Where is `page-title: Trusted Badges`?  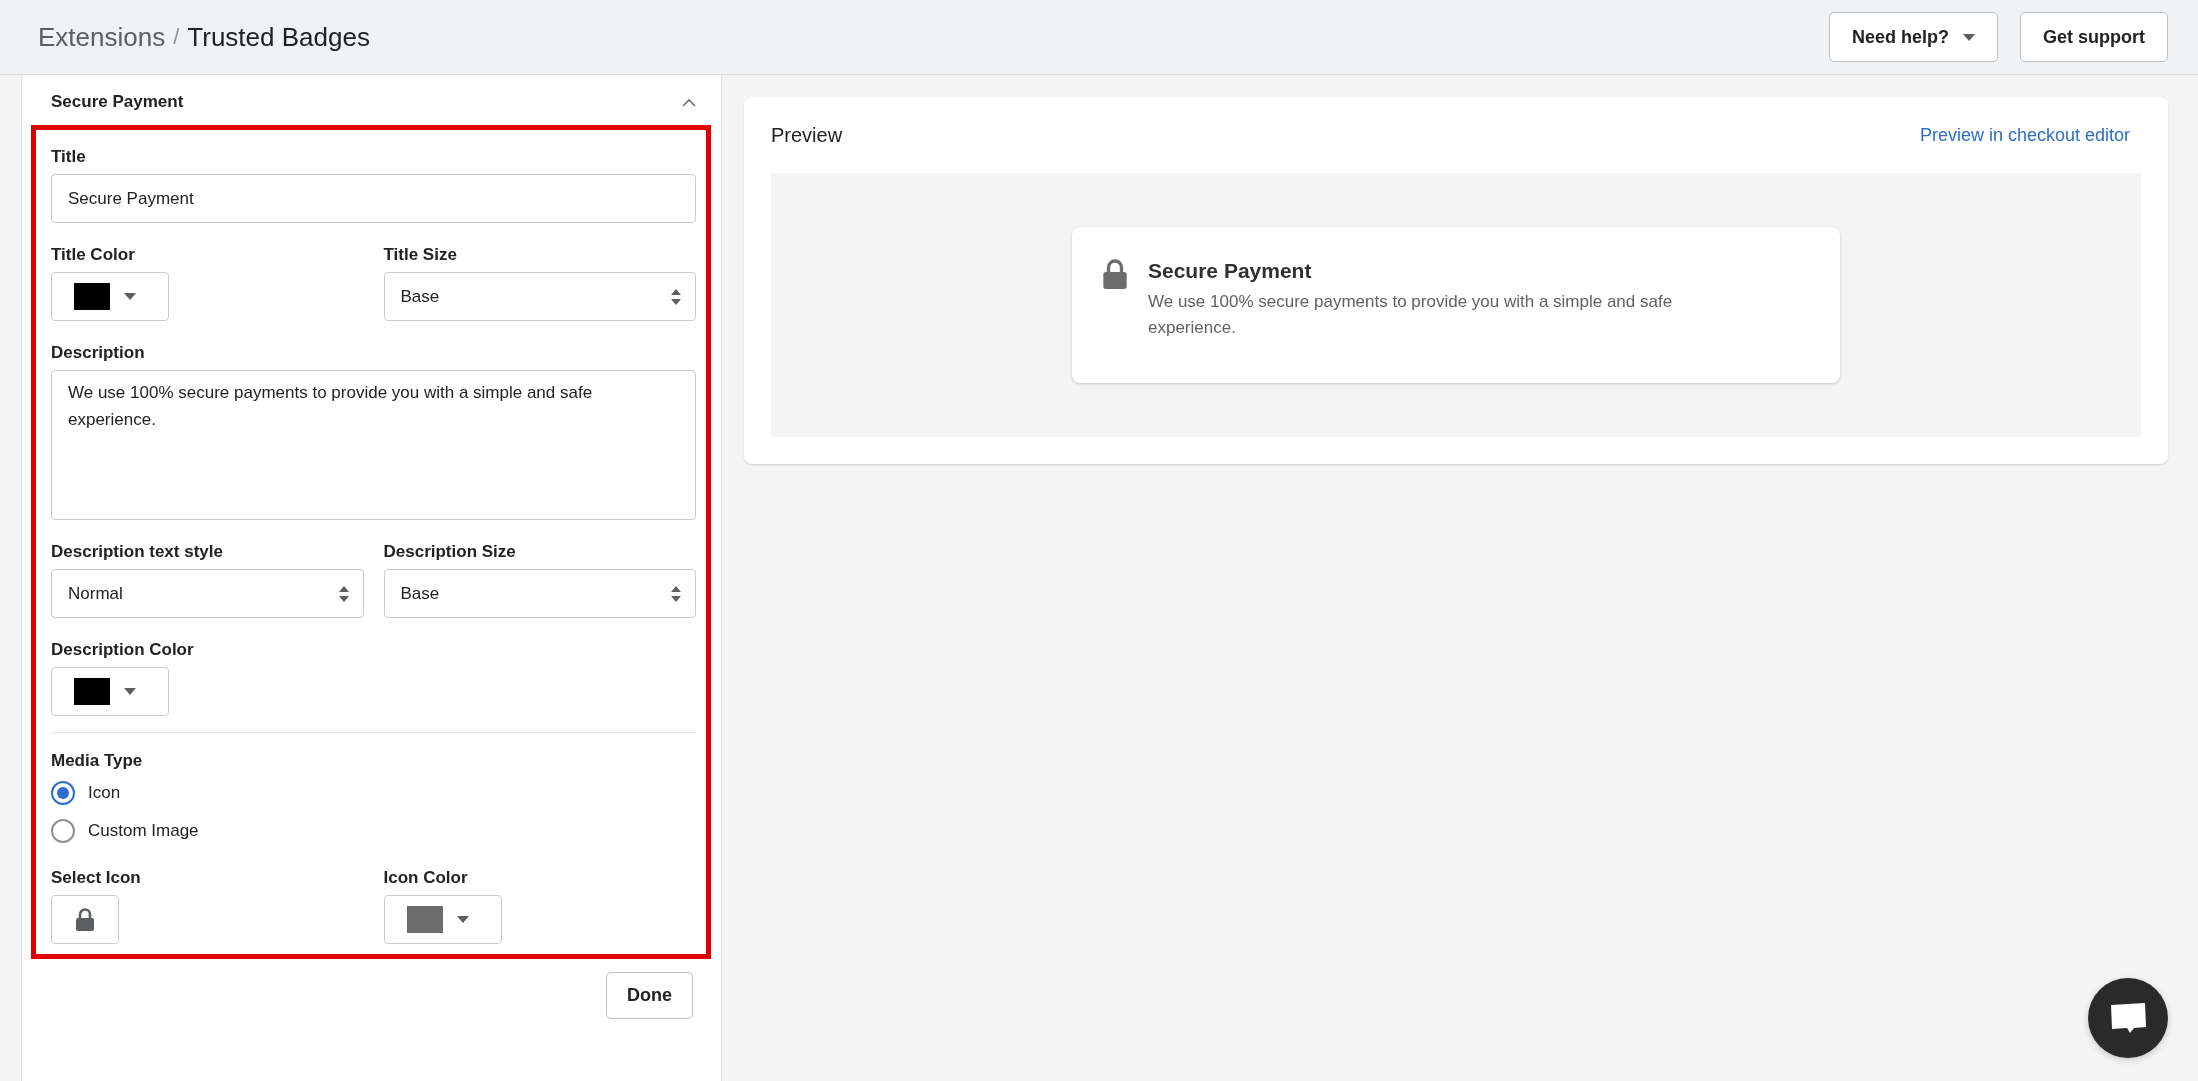 page-title: Trusted Badges is located at coordinates (278, 37).